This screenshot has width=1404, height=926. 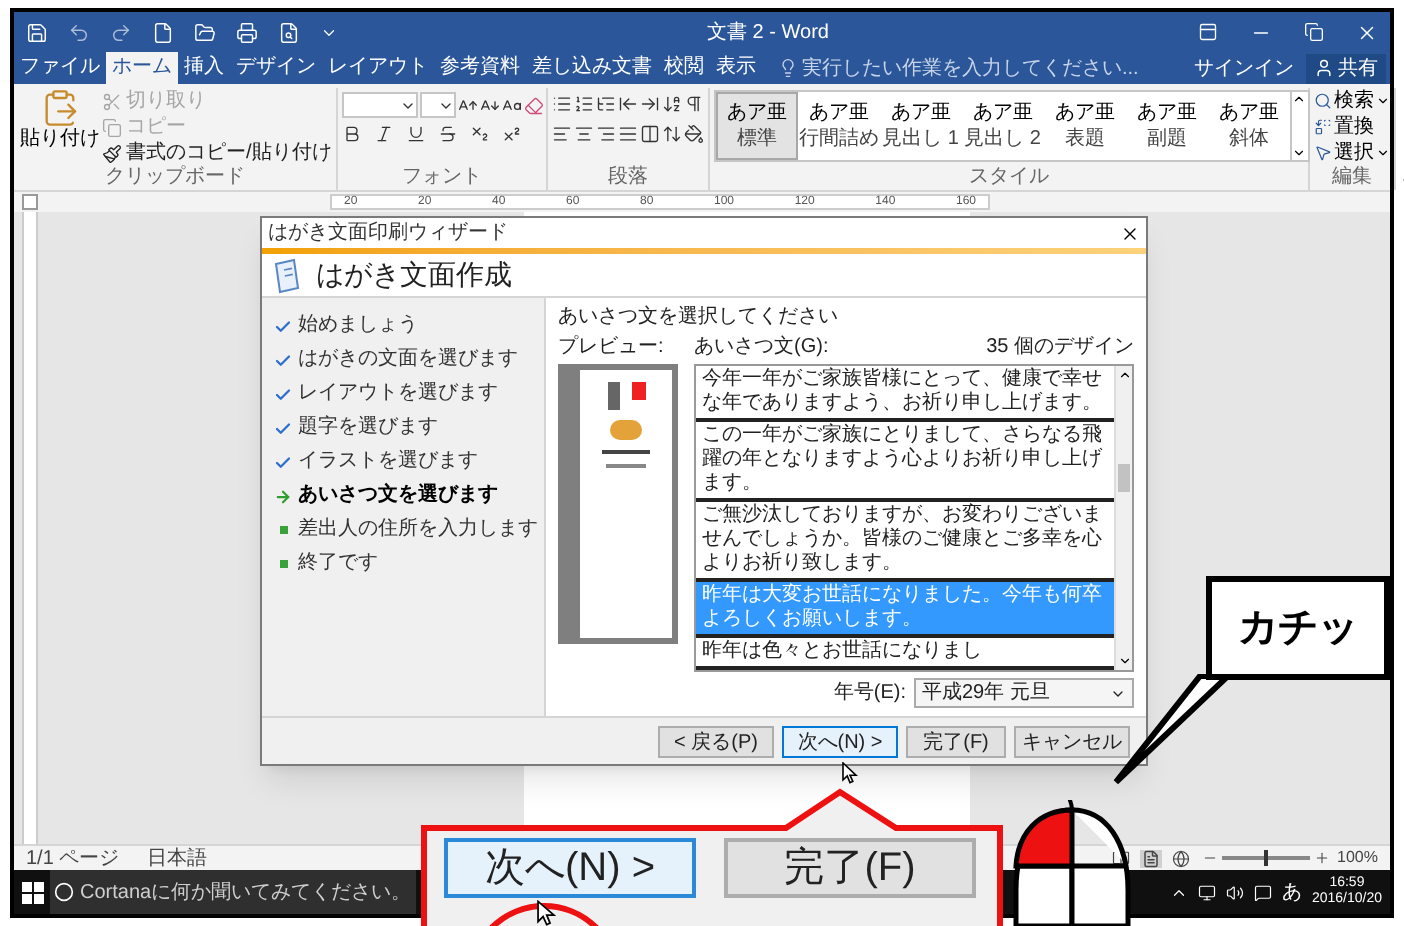 What do you see at coordinates (489, 105) in the screenshot?
I see `shrink-font-icon` at bounding box center [489, 105].